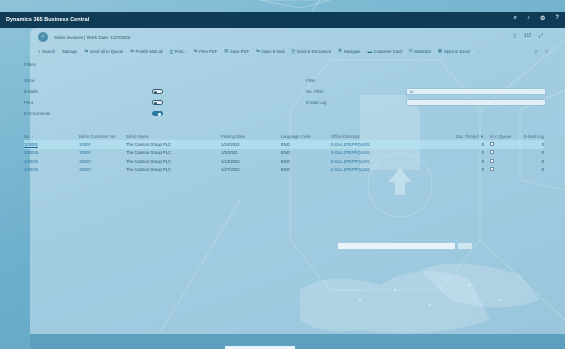  What do you see at coordinates (535, 51) in the screenshot?
I see `filter-icon: ▽` at bounding box center [535, 51].